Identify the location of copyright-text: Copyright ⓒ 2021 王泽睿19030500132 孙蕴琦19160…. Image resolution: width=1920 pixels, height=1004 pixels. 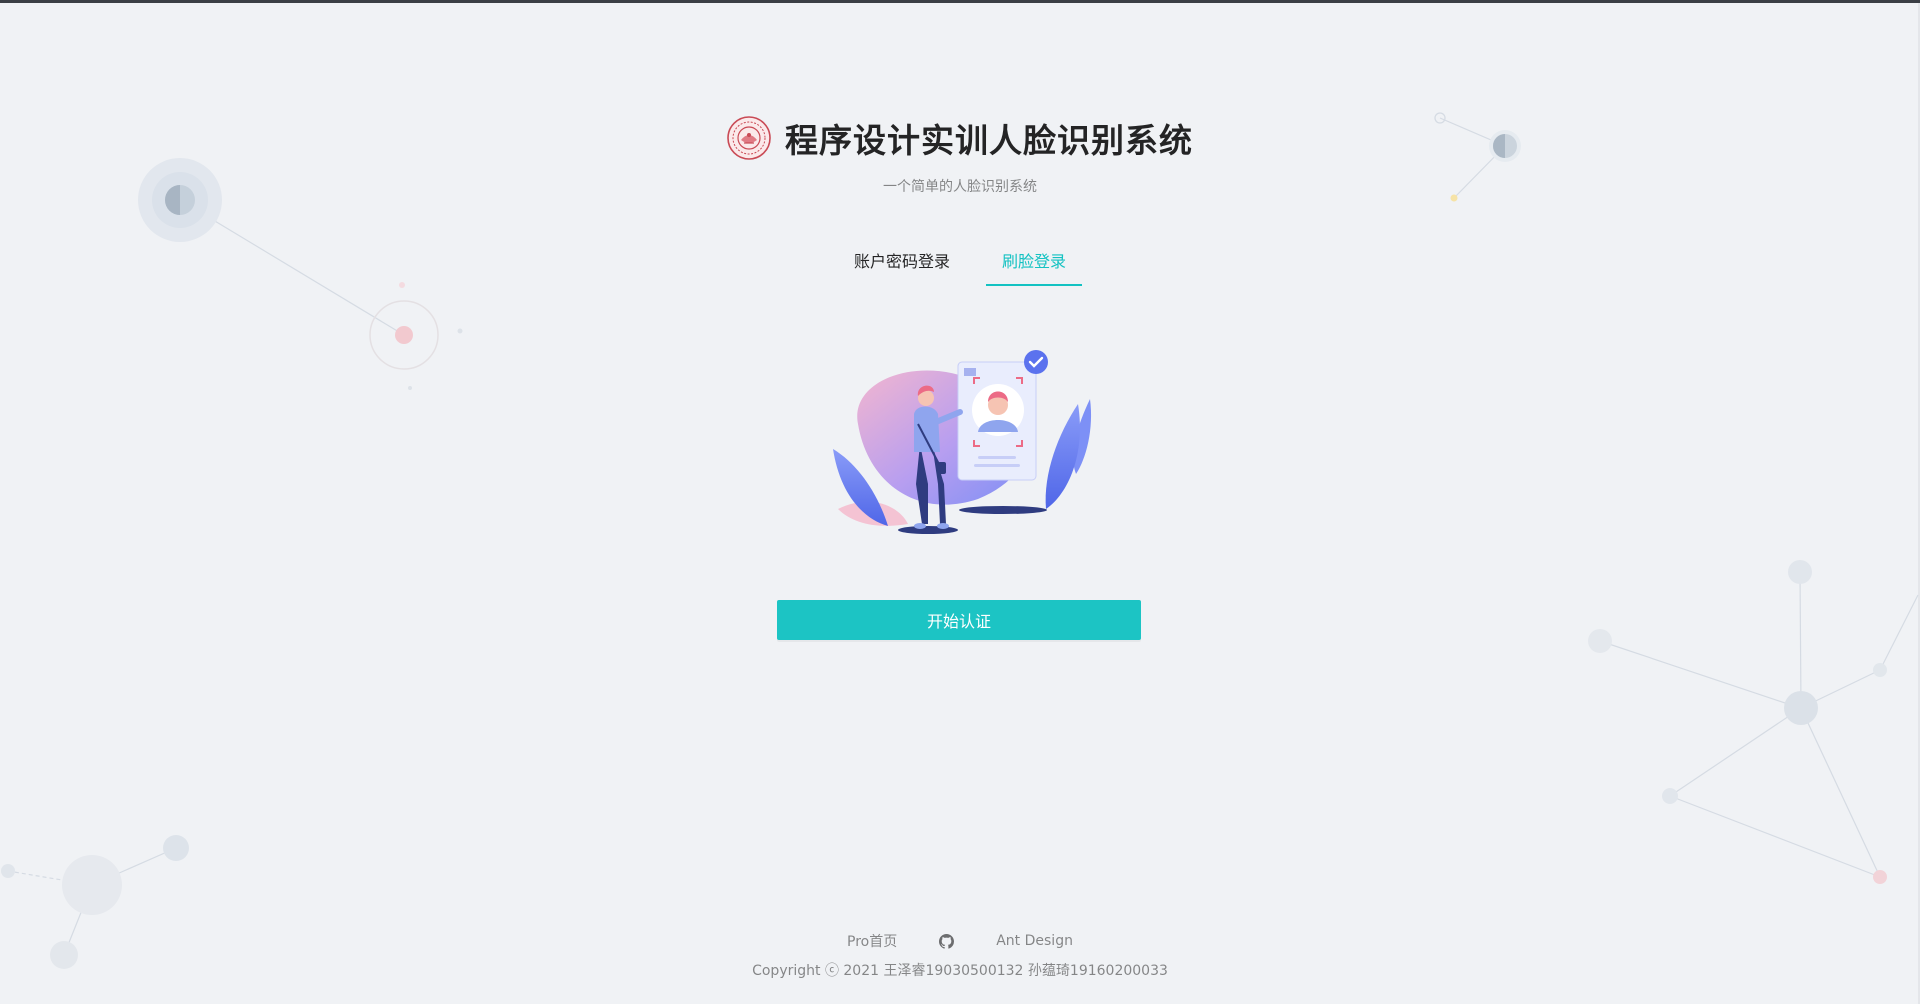
(960, 971).